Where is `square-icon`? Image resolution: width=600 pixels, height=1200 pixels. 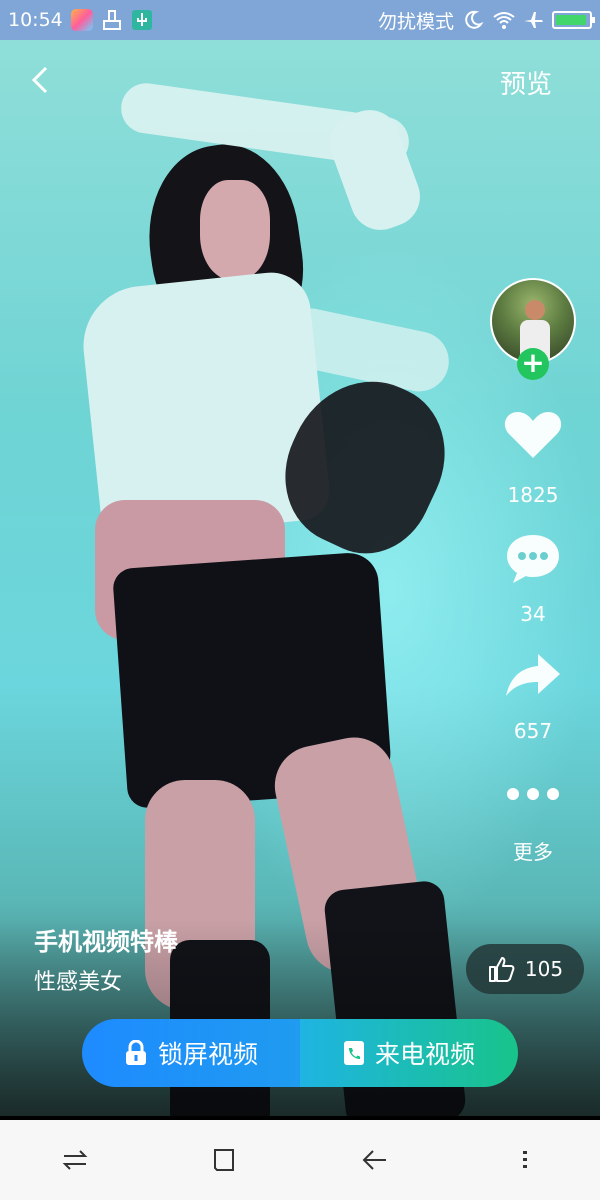 square-icon is located at coordinates (224, 1160).